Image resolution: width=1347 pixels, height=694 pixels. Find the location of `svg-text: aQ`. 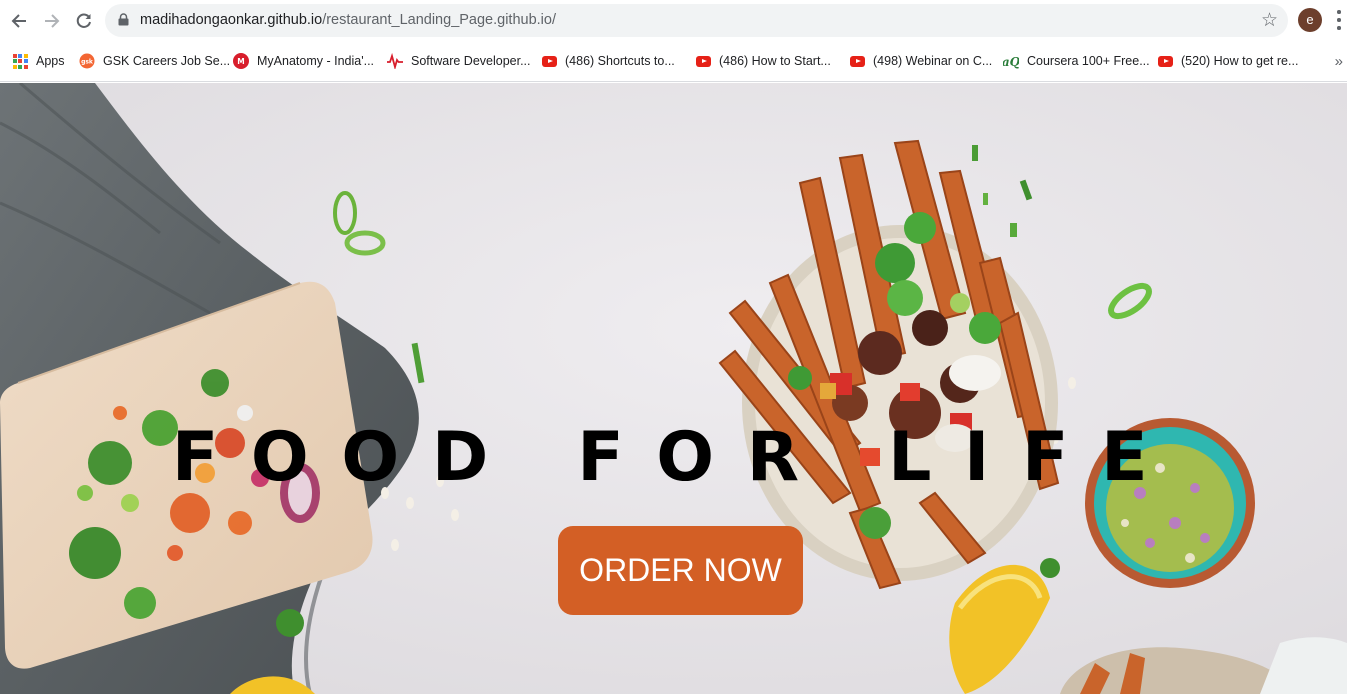

svg-text: aQ is located at coordinates (1011, 62).